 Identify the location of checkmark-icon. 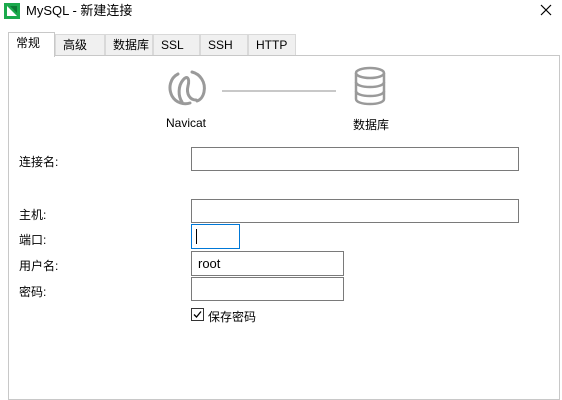
(197, 314).